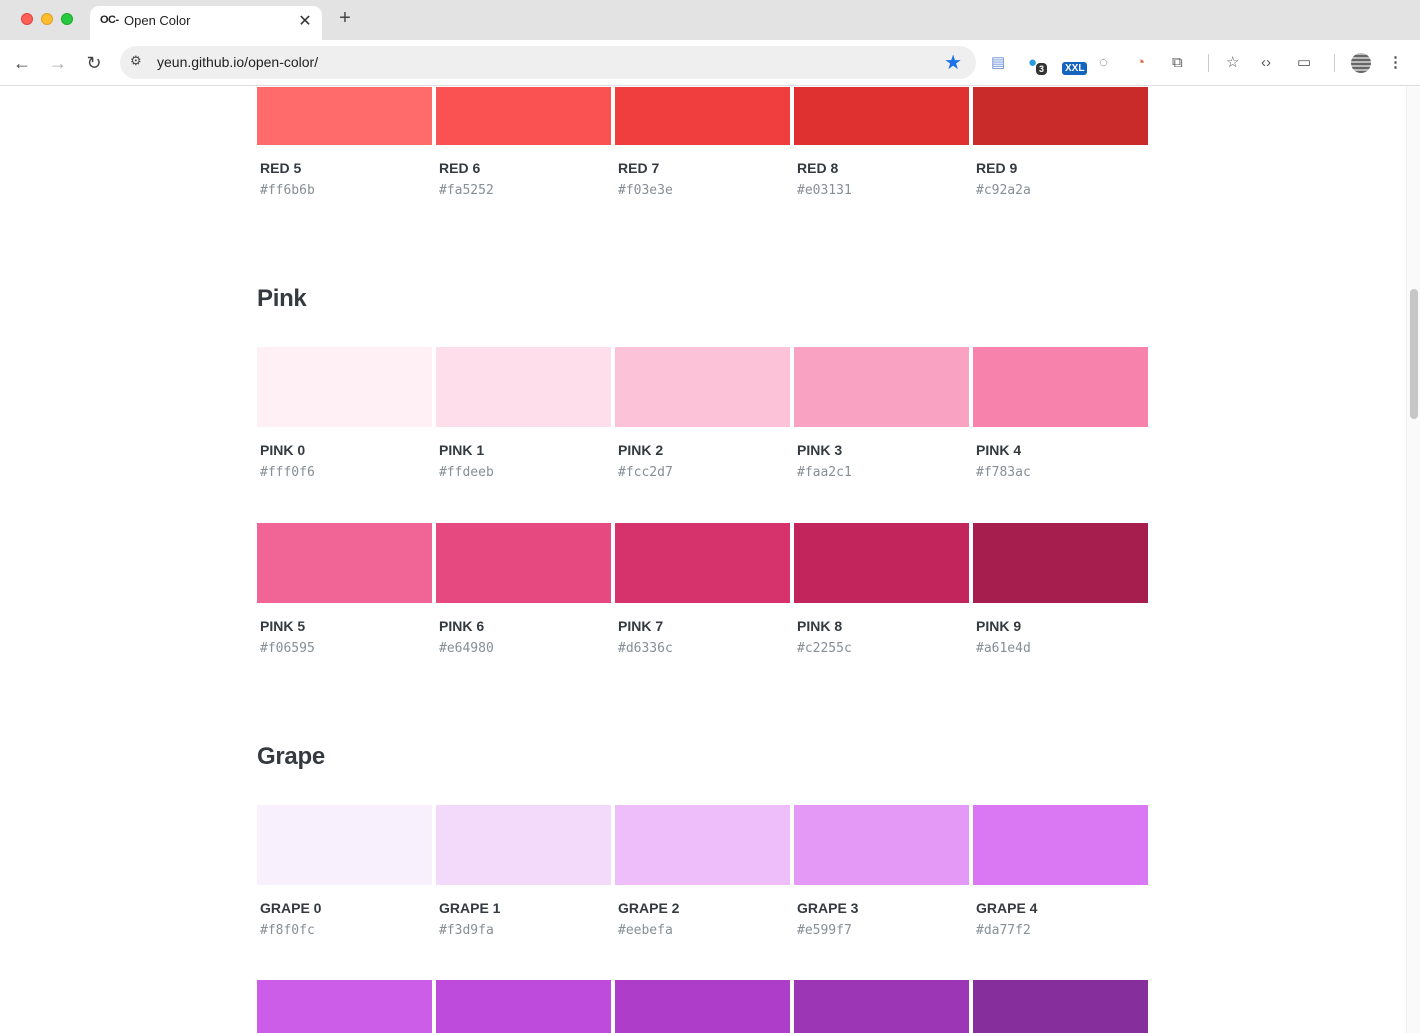 This screenshot has height=1033, width=1420. What do you see at coordinates (999, 626) in the screenshot?
I see `swatch-name: PINK 9` at bounding box center [999, 626].